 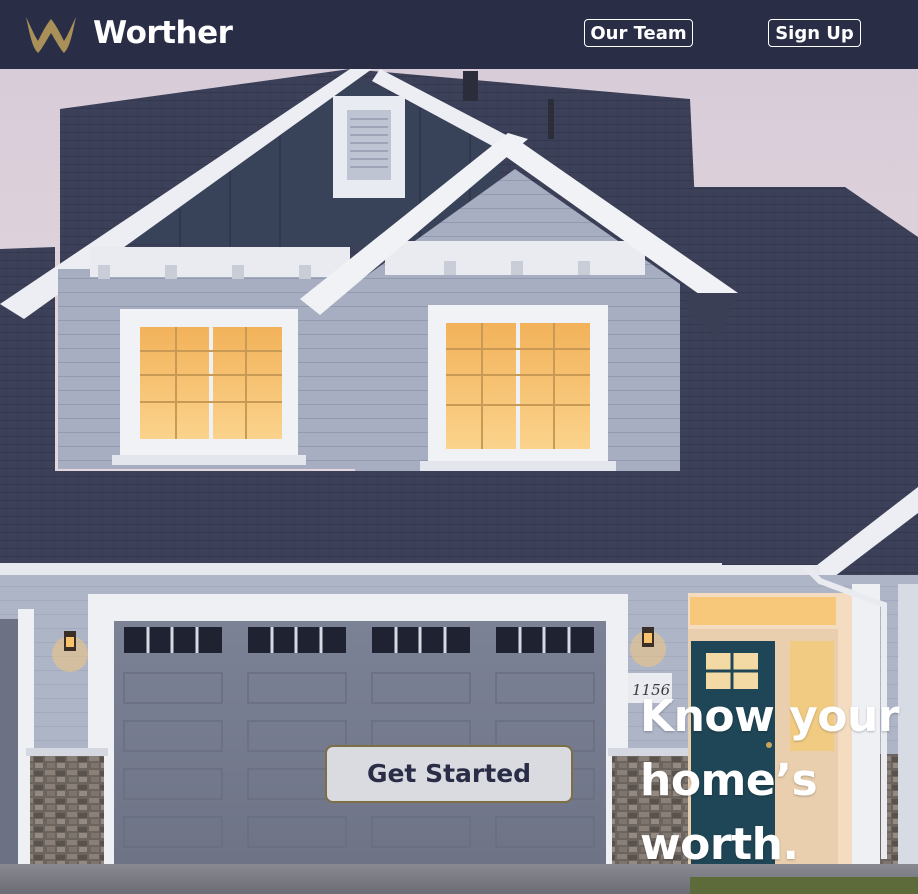 What do you see at coordinates (163, 33) in the screenshot?
I see `brand-name: Worther` at bounding box center [163, 33].